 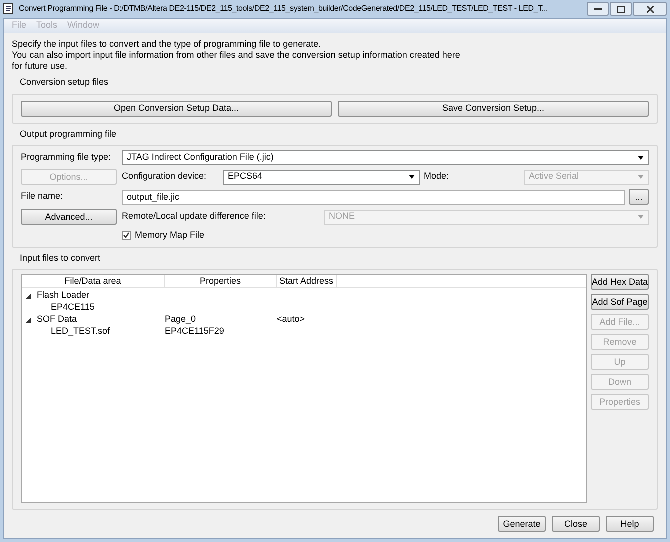 What do you see at coordinates (237, 61) in the screenshot?
I see `instruction-text: You can also import input file information from other files and save the conversion setup information created here for future use.` at bounding box center [237, 61].